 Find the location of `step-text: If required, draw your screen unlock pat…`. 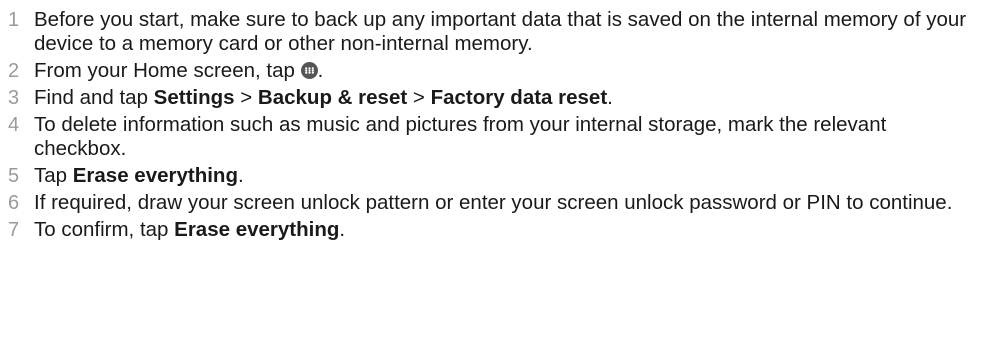

step-text: If required, draw your screen unlock pat… is located at coordinates (493, 202).